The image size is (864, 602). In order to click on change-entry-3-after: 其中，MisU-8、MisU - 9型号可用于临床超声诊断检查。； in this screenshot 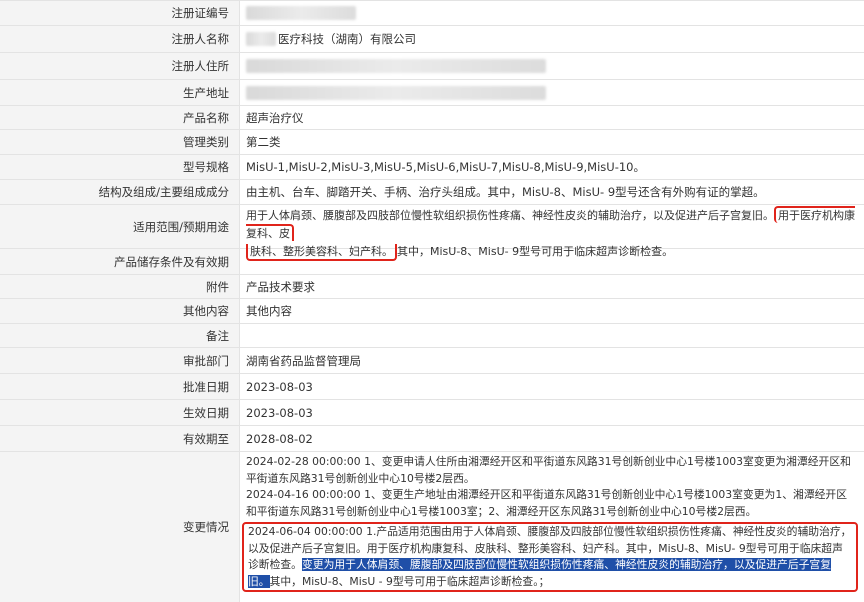, I will do `click(409, 581)`.